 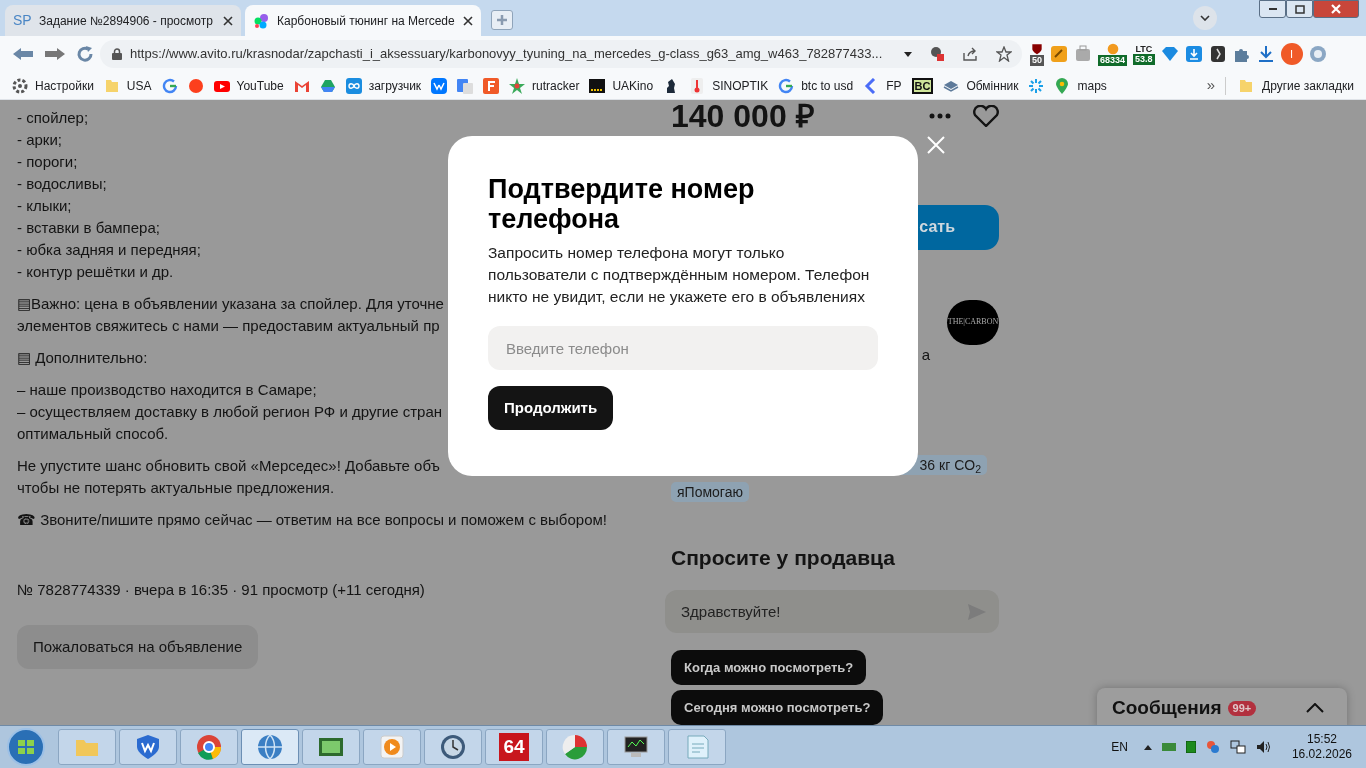 I want to click on bookmark-label: загрузчик, so click(x=395, y=85).